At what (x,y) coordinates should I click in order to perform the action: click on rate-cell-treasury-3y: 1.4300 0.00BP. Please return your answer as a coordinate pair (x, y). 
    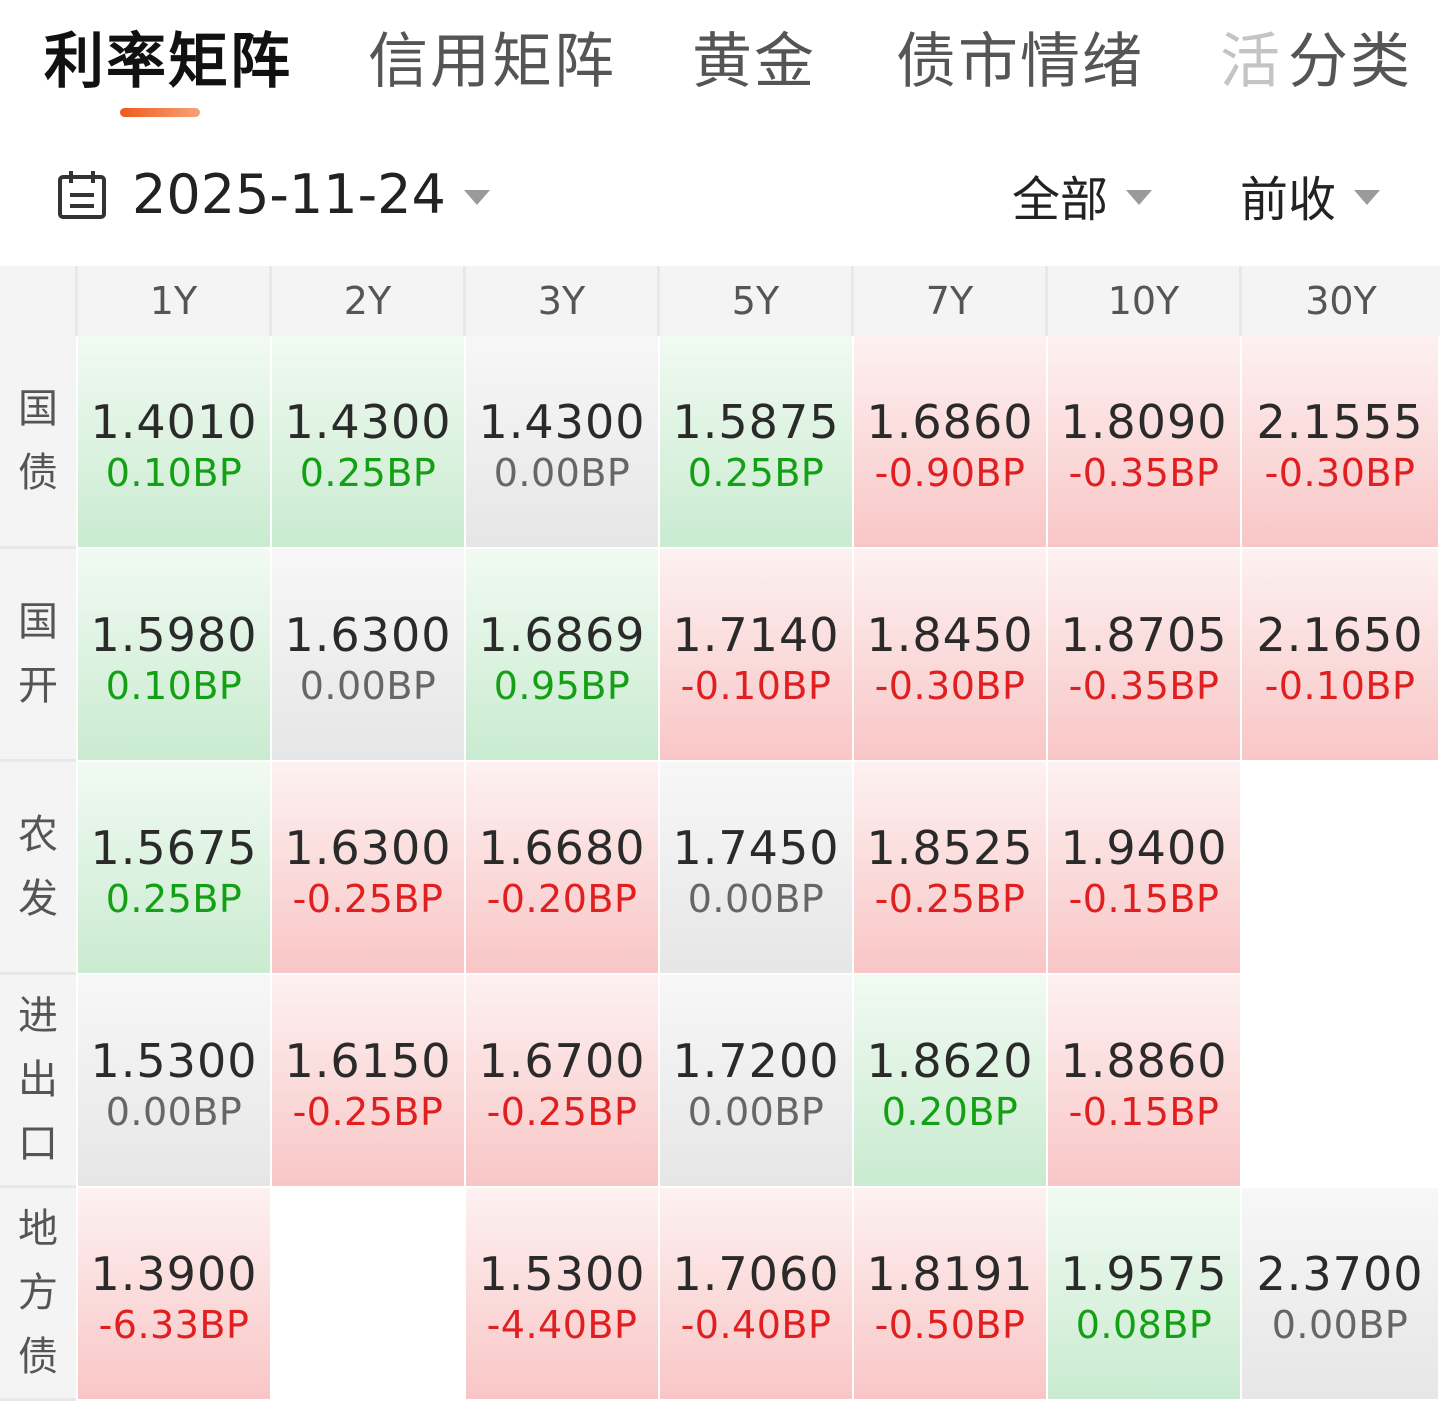
    Looking at the image, I should click on (563, 442).